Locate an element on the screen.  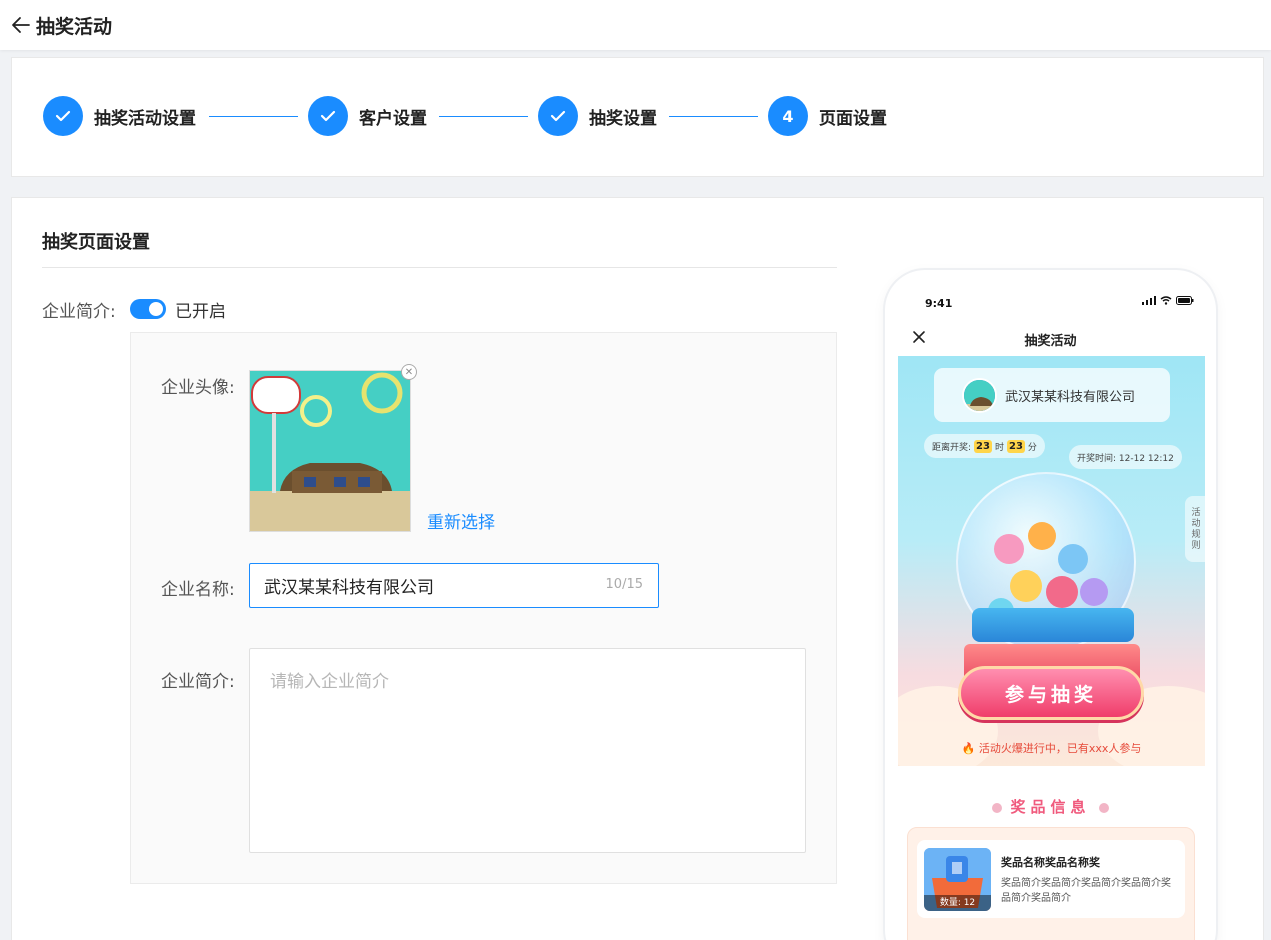
section-divider is located at coordinates (439, 267).